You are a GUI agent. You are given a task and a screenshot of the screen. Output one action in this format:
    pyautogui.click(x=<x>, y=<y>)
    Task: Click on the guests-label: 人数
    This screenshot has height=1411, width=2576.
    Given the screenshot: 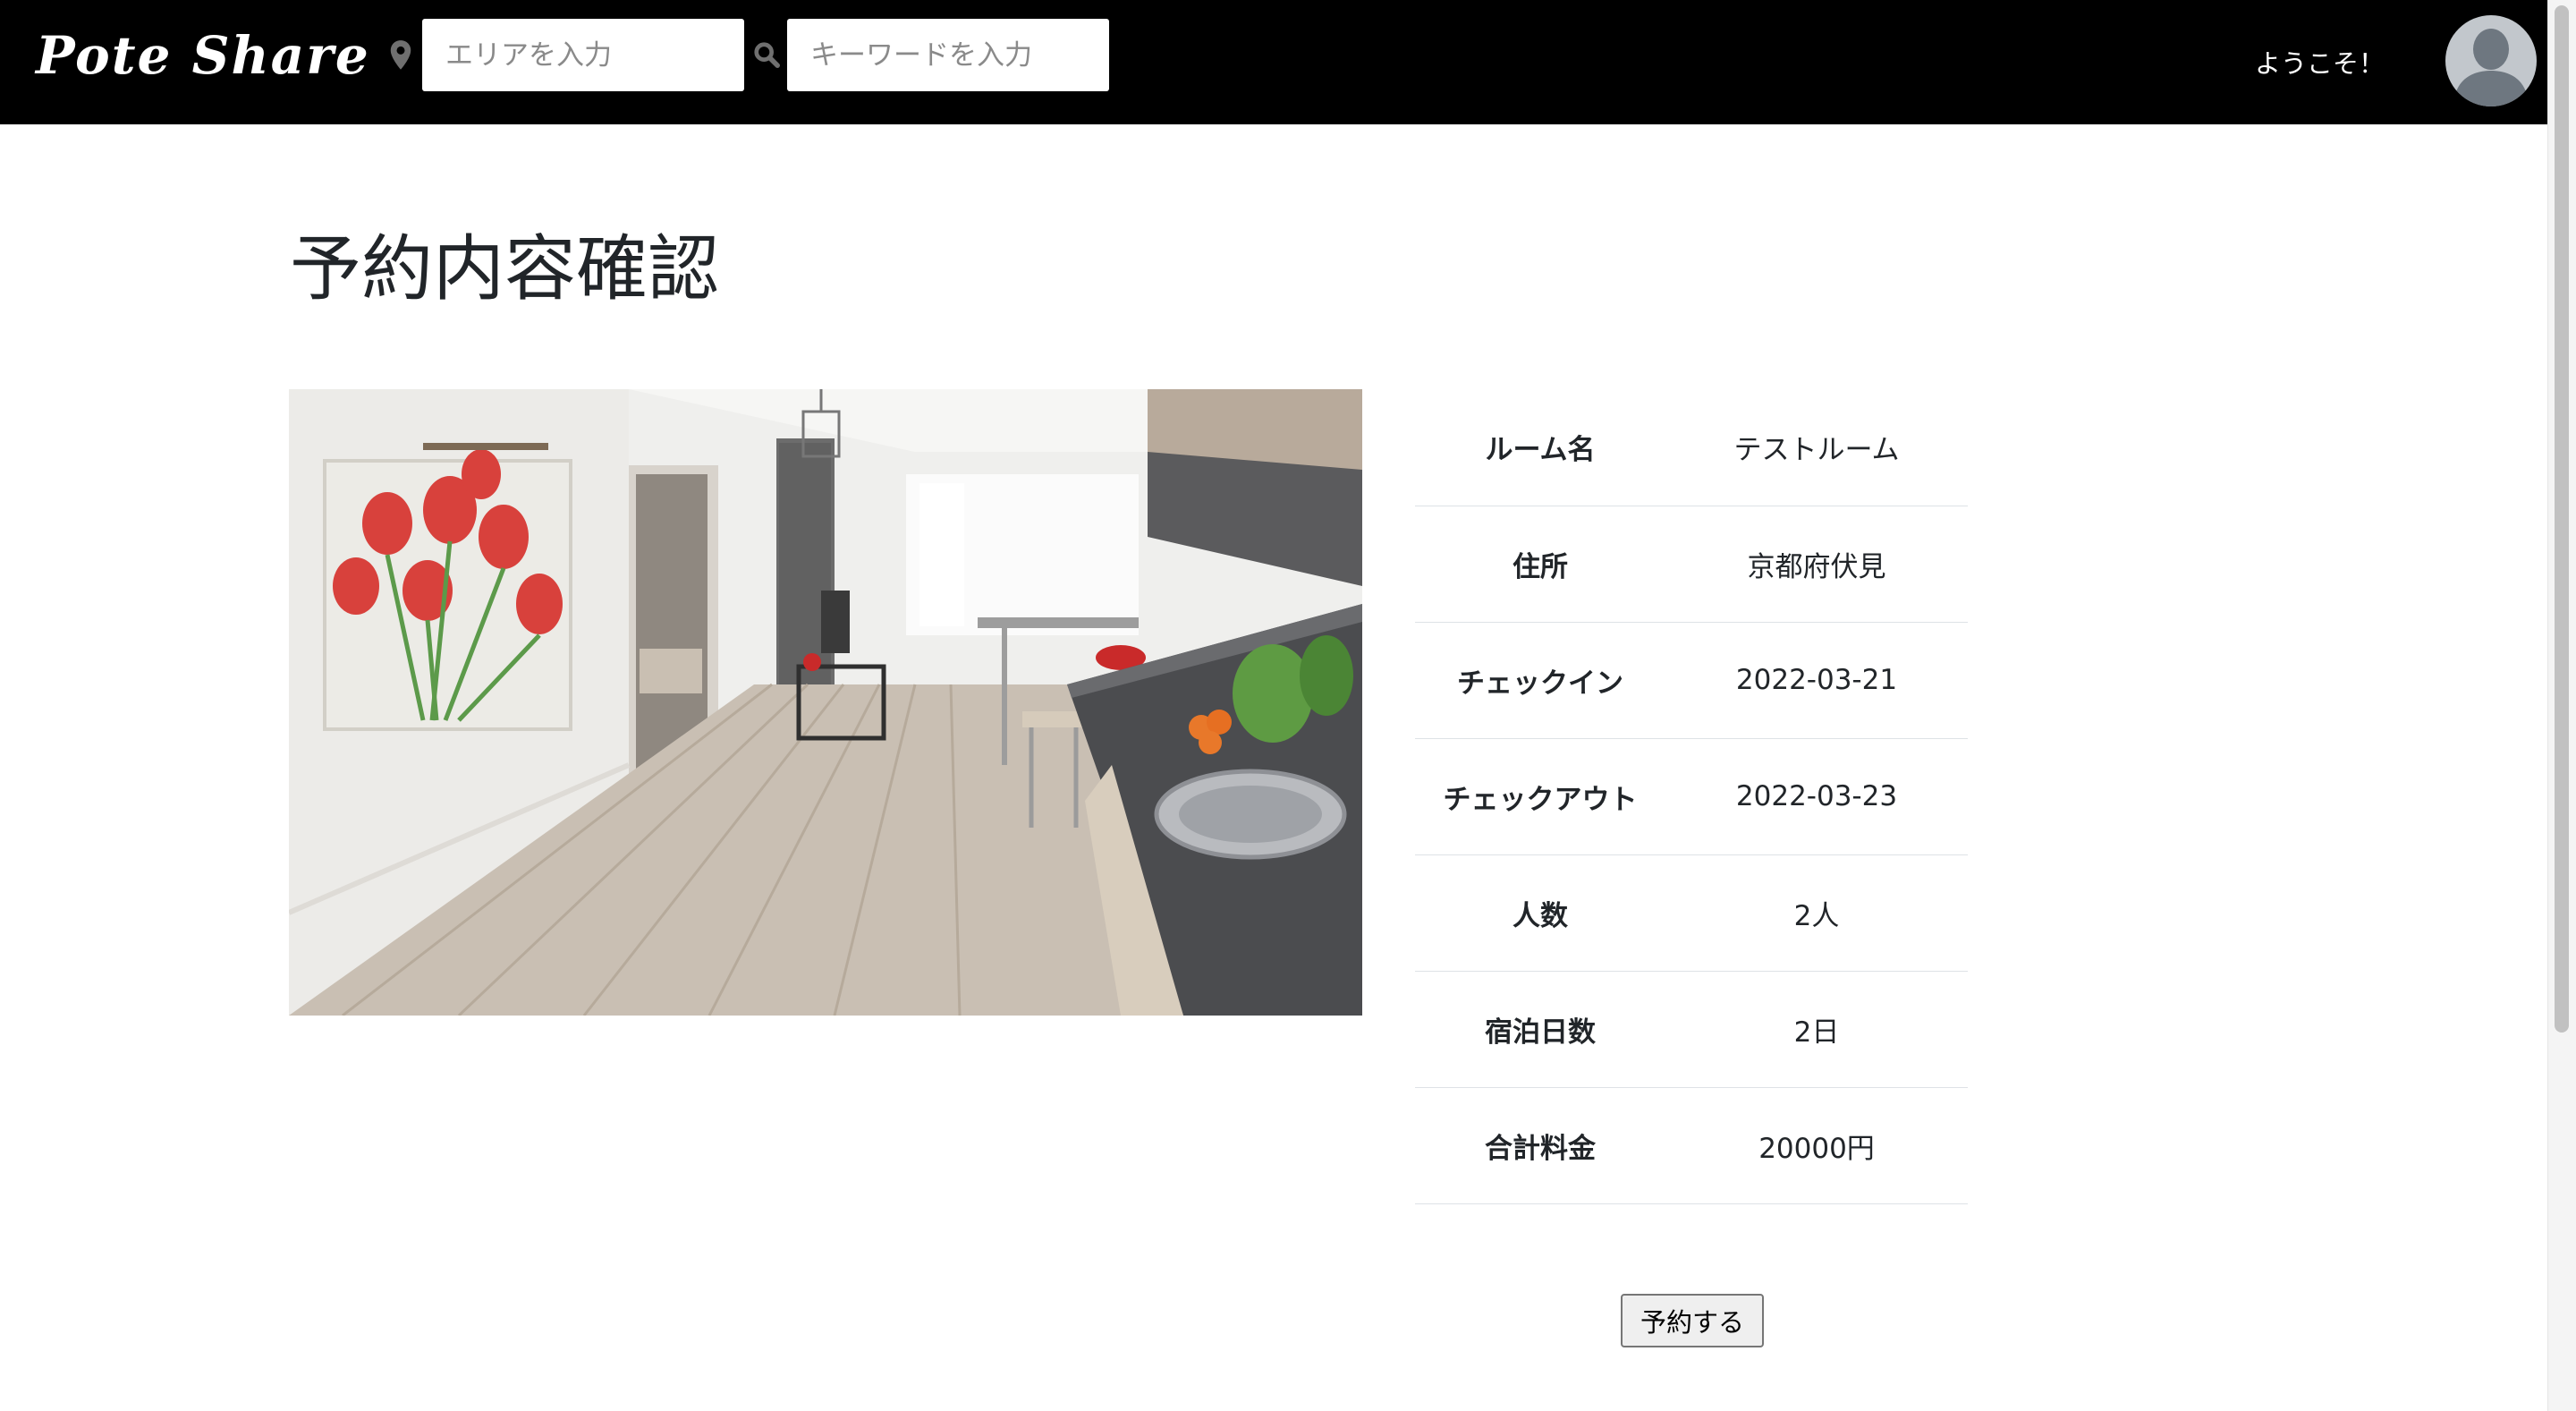 What is the action you would take?
    pyautogui.click(x=1540, y=915)
    